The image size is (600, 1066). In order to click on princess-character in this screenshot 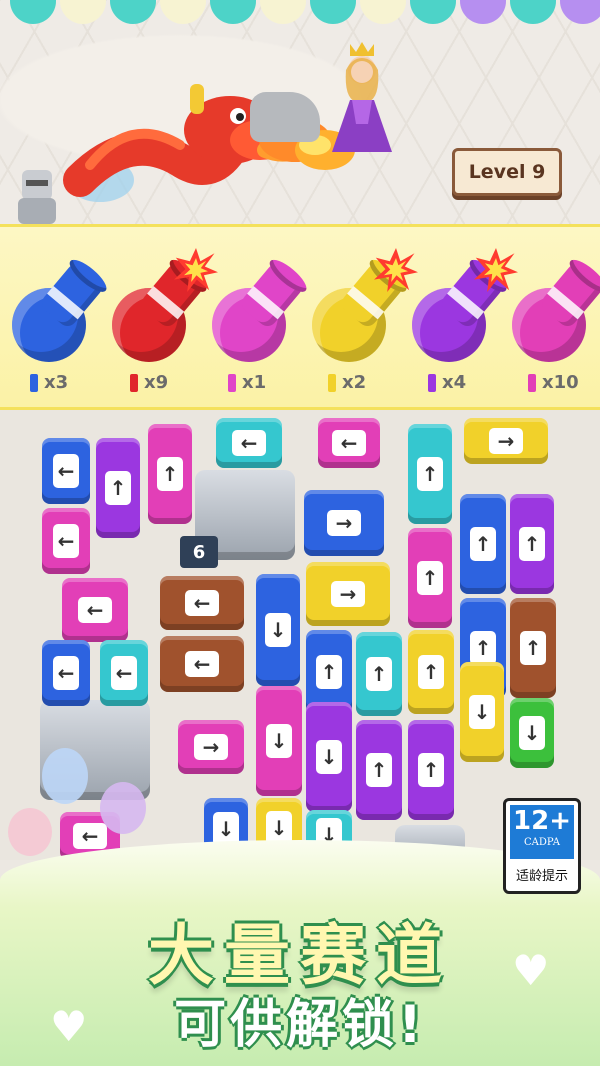, I will do `click(362, 97)`.